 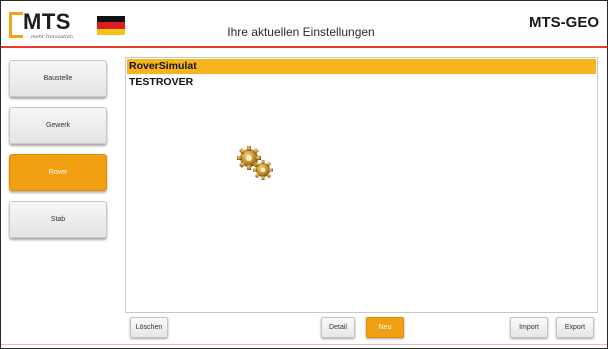 I want to click on list-item: RoverSimulat, so click(x=361, y=66).